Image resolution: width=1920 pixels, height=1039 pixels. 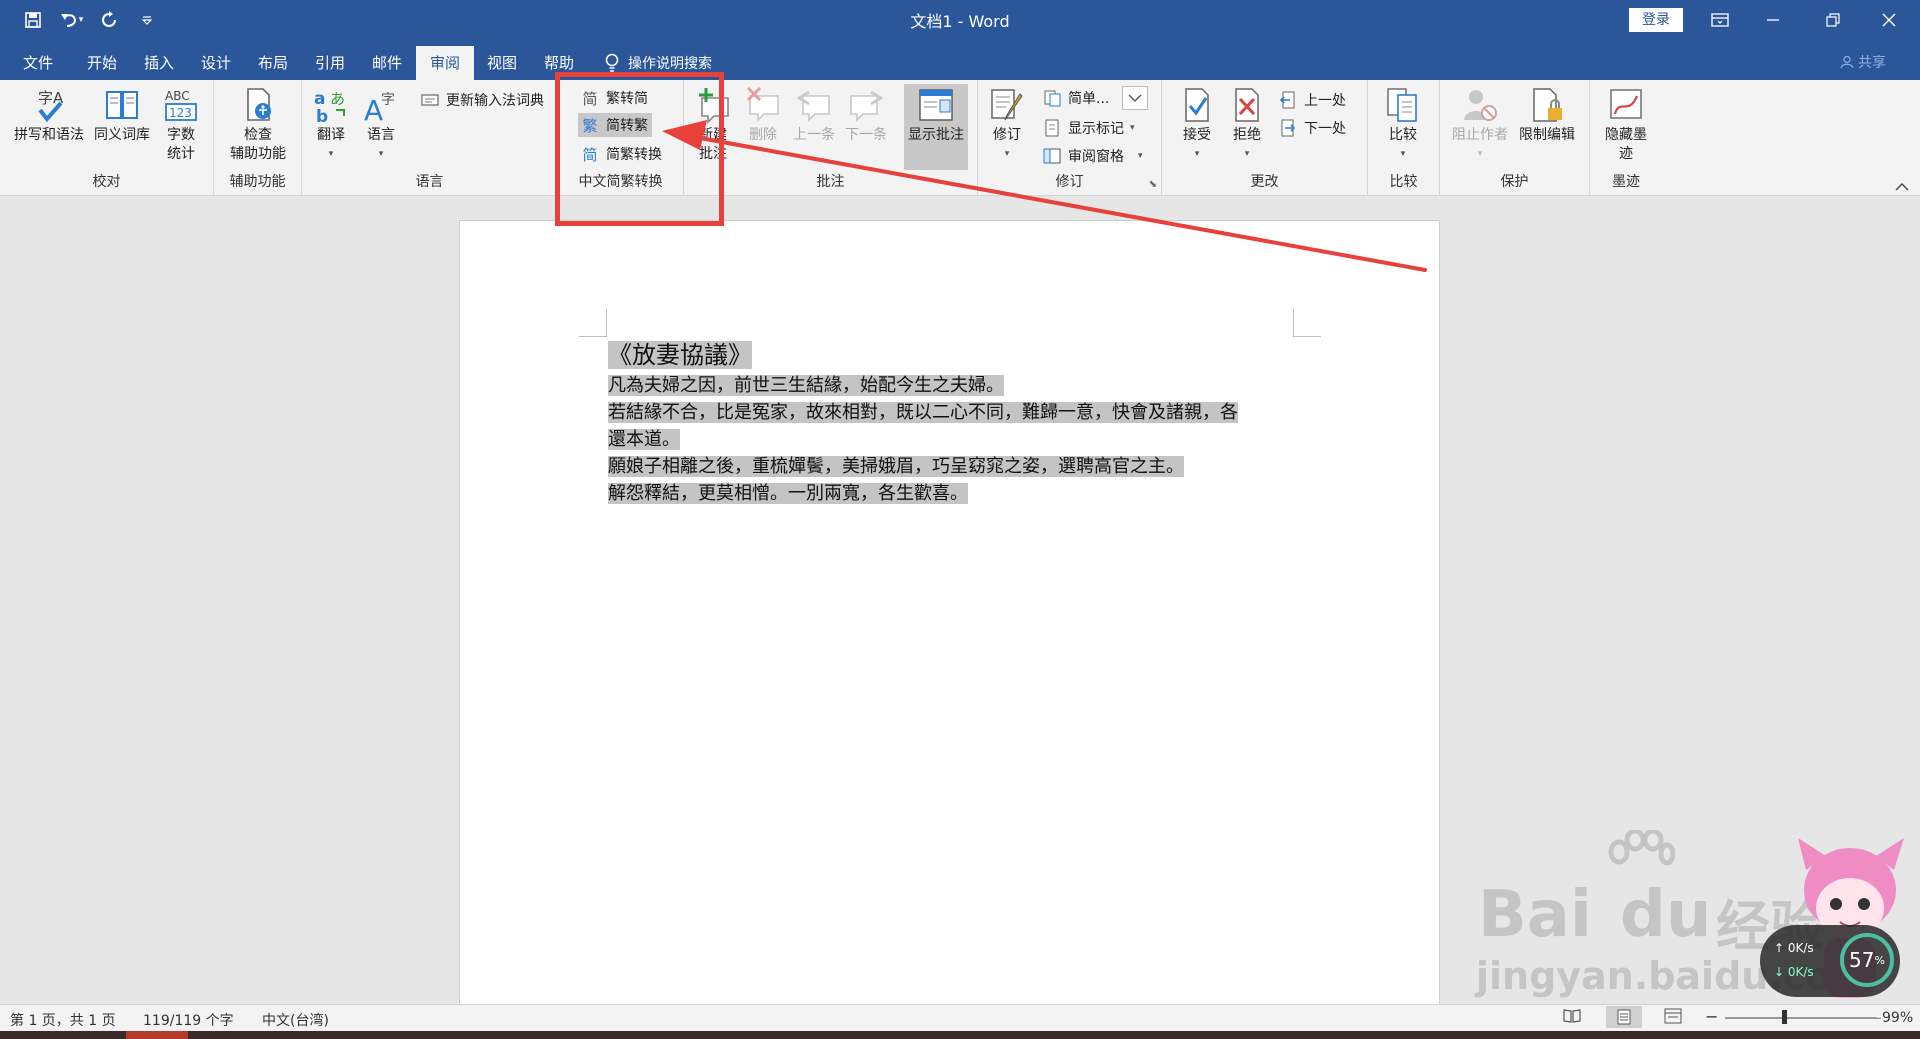 What do you see at coordinates (1862, 960) in the screenshot?
I see `memory-usage-value: 57` at bounding box center [1862, 960].